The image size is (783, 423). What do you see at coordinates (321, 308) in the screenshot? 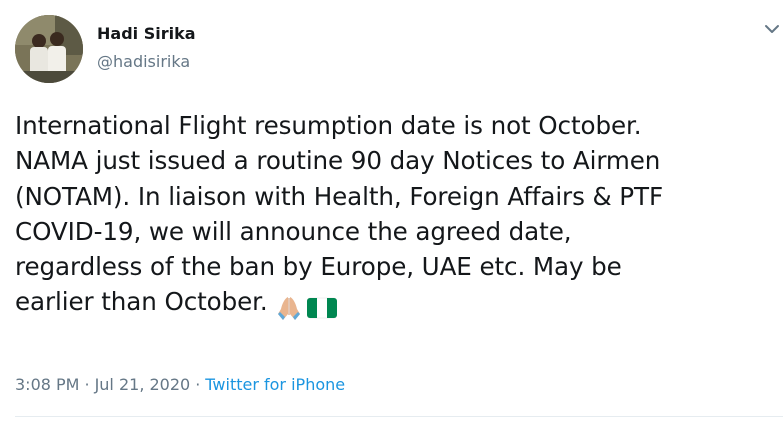
I see `nigeria-flag-emoji` at bounding box center [321, 308].